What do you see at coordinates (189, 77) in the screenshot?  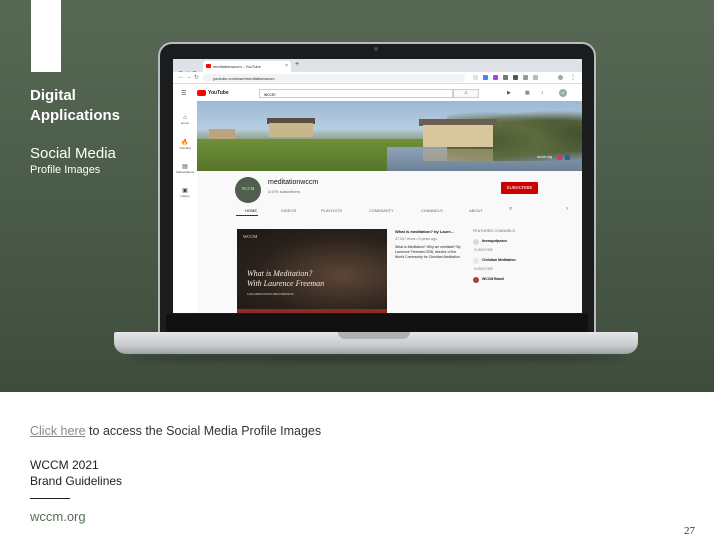 I see `forward-icon: →` at bounding box center [189, 77].